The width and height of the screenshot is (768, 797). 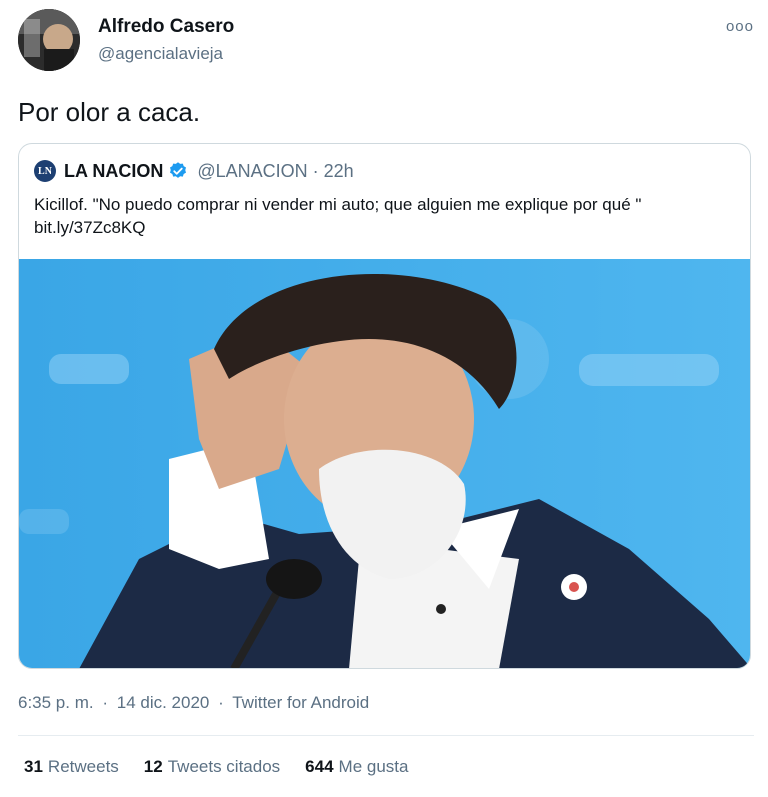 I want to click on tweet-stats: 31 Retweets 12 Tweets citados 644 Me gusta, so click(x=216, y=767).